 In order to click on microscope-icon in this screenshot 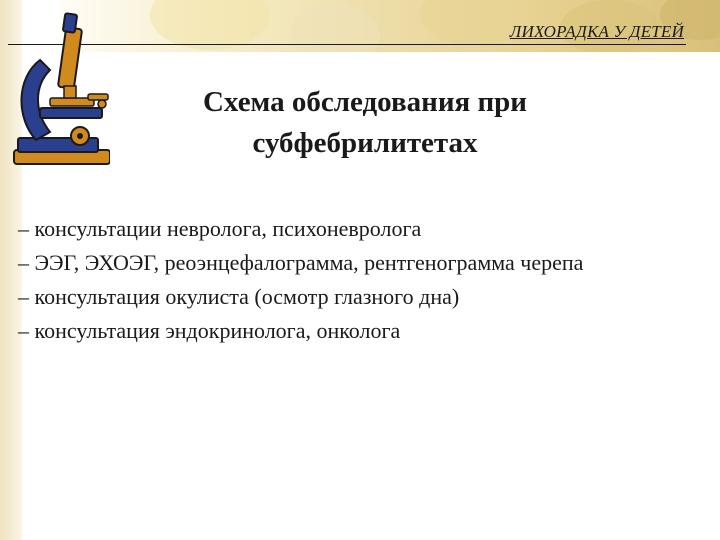, I will do `click(61, 88)`.